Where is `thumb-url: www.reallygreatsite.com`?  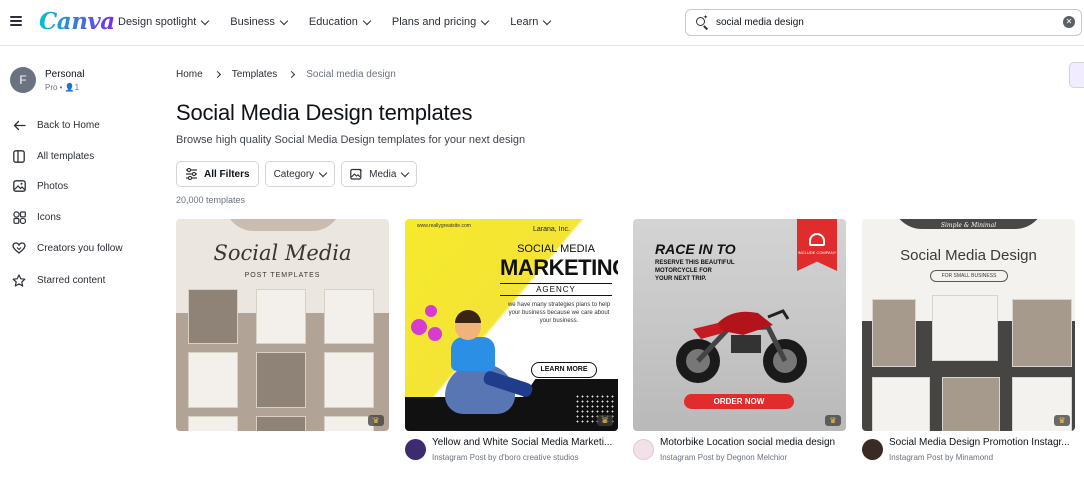 thumb-url: www.reallygreatsite.com is located at coordinates (444, 226).